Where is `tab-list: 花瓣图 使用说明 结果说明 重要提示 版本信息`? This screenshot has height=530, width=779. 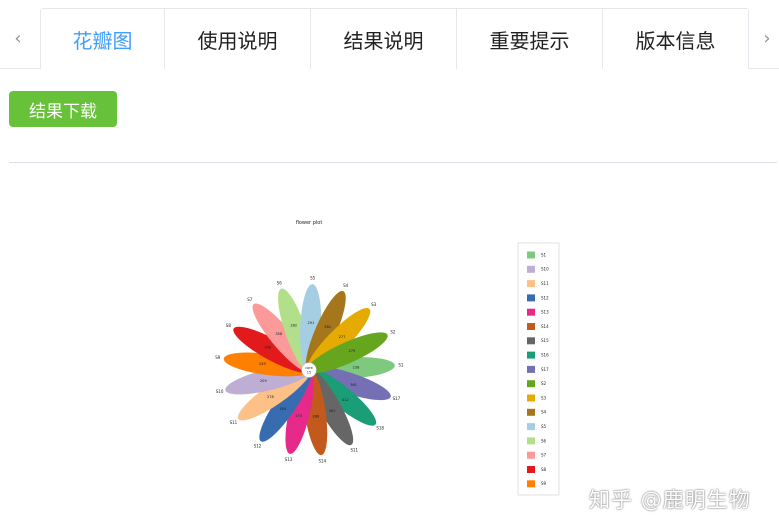 tab-list: 花瓣图 使用说明 结果说明 重要提示 版本信息 is located at coordinates (394, 39).